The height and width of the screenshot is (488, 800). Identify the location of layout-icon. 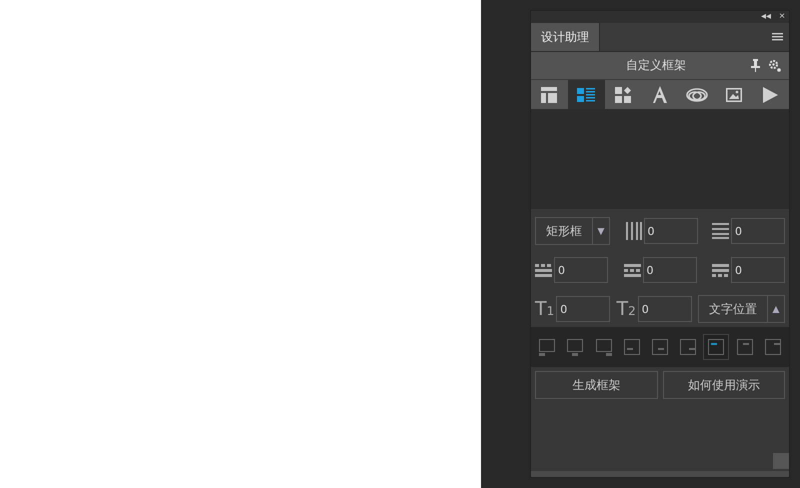
(549, 94).